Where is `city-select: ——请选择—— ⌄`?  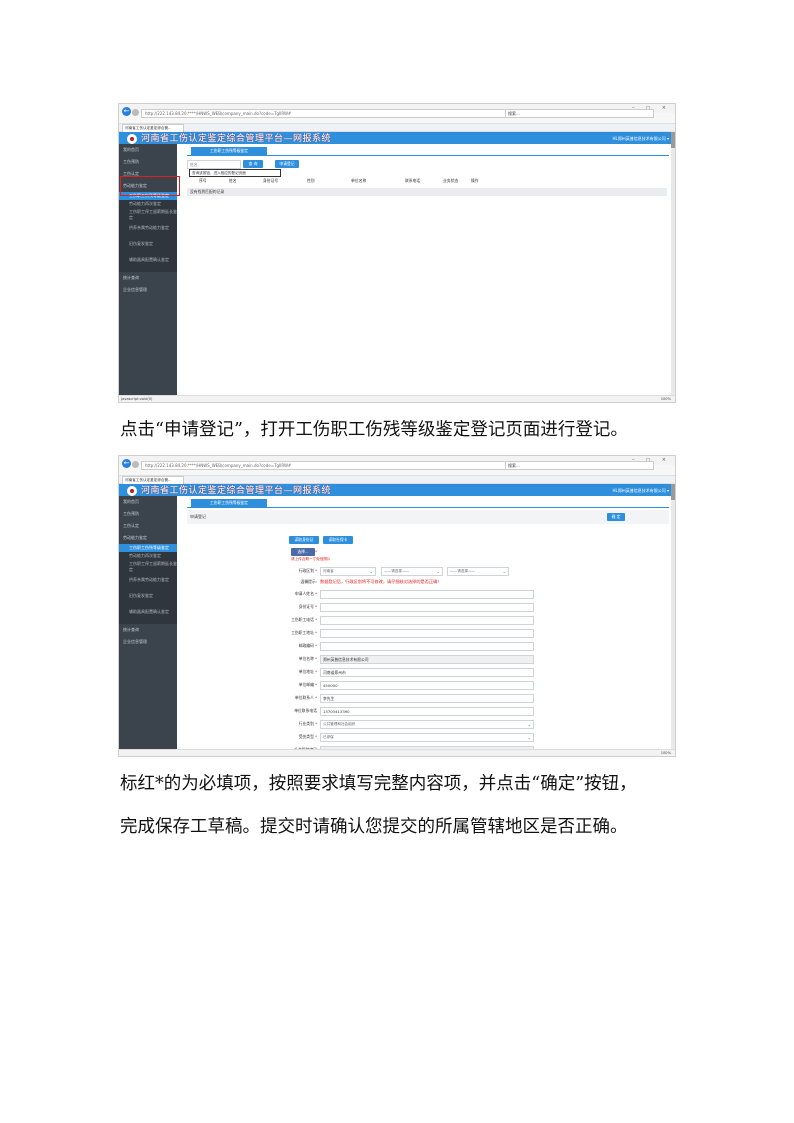
city-select: ——请选择—— ⌄ is located at coordinates (412, 571).